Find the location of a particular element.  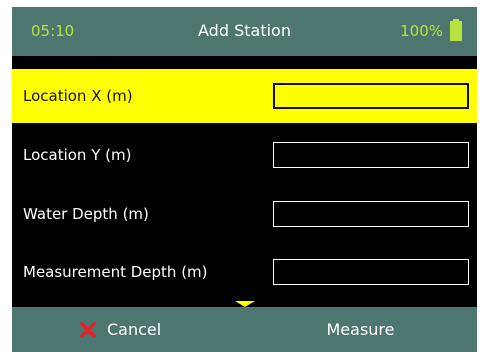

form-row-water-depth: Water Depth (m) is located at coordinates (244, 214).